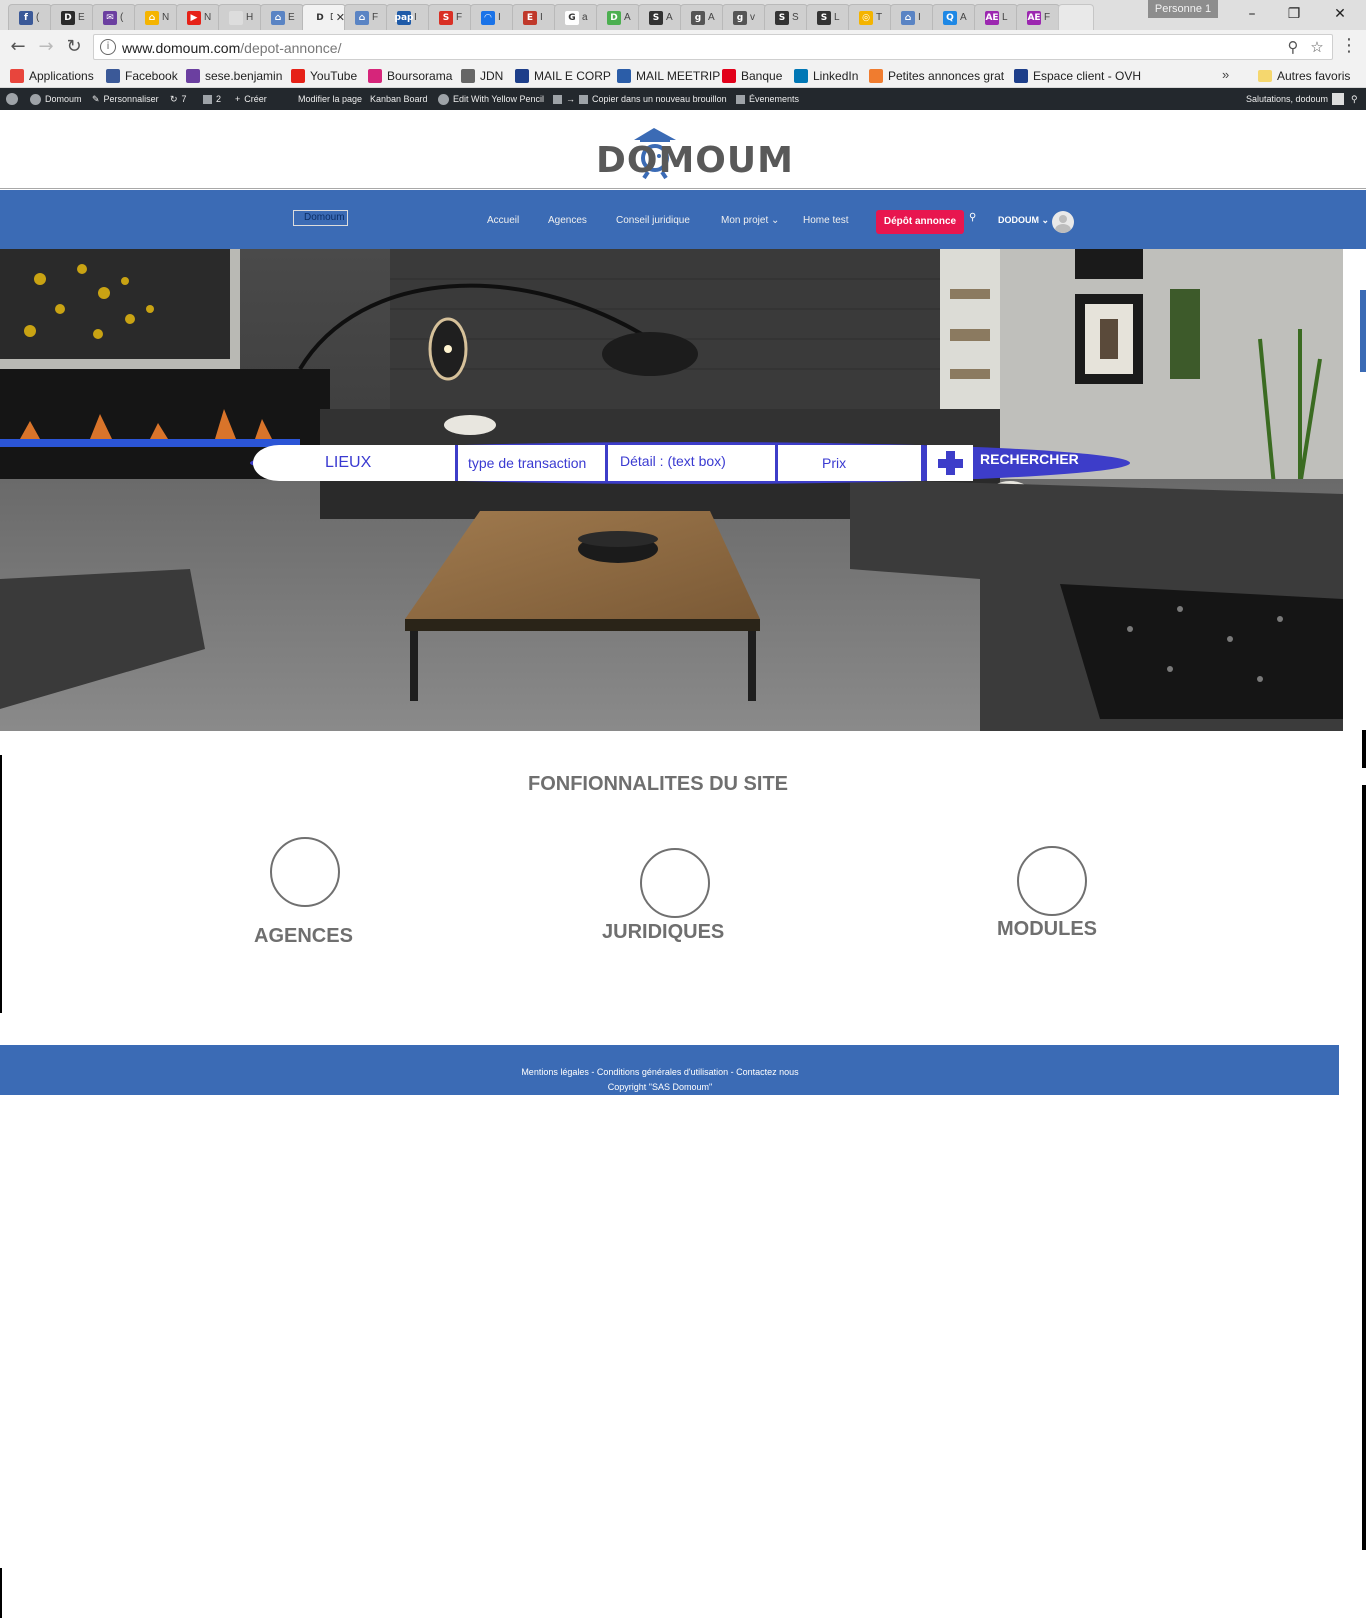 The image size is (1366, 1618). What do you see at coordinates (1349, 47) in the screenshot?
I see `menu-icon: ⋮` at bounding box center [1349, 47].